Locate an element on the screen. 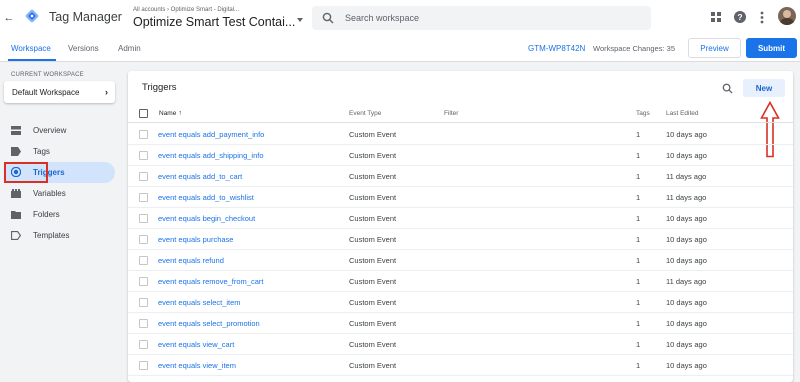  trigger-name-link: event equals refund is located at coordinates (191, 260).